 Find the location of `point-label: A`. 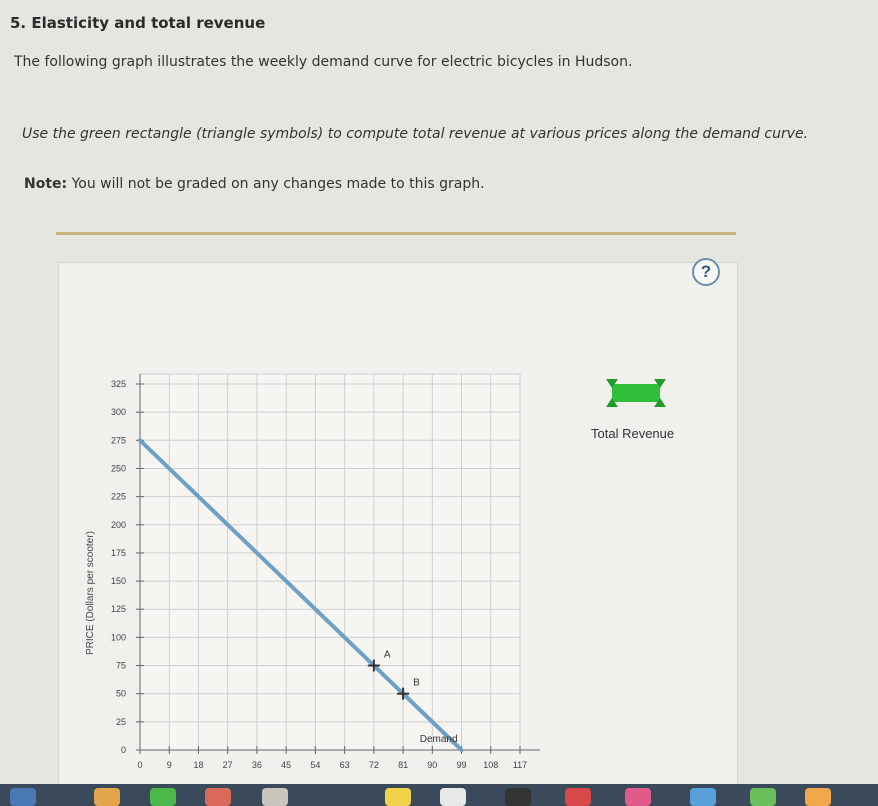

point-label: A is located at coordinates (387, 655).